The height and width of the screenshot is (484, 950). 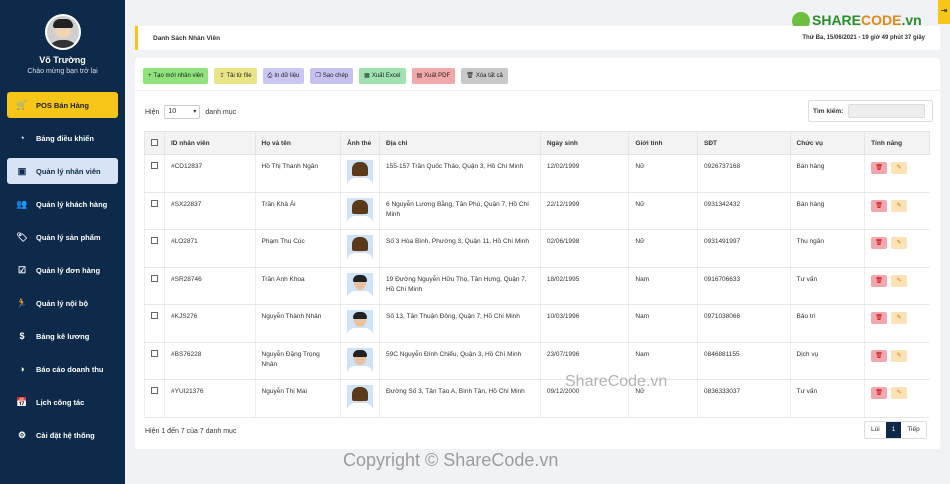 What do you see at coordinates (210, 143) in the screenshot?
I see `column-header: ID nhân viên` at bounding box center [210, 143].